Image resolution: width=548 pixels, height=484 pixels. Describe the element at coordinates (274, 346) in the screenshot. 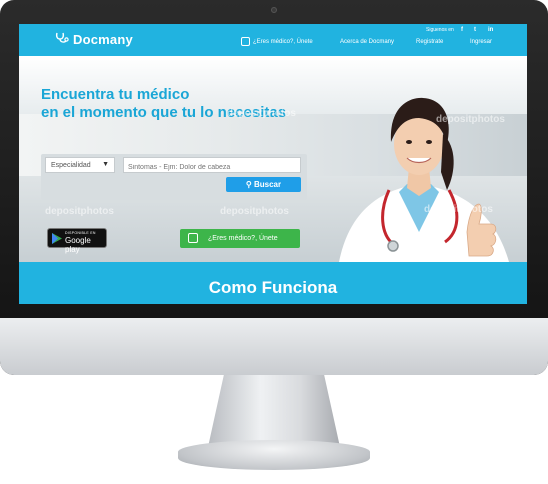

I see `monitor-chin` at that location.